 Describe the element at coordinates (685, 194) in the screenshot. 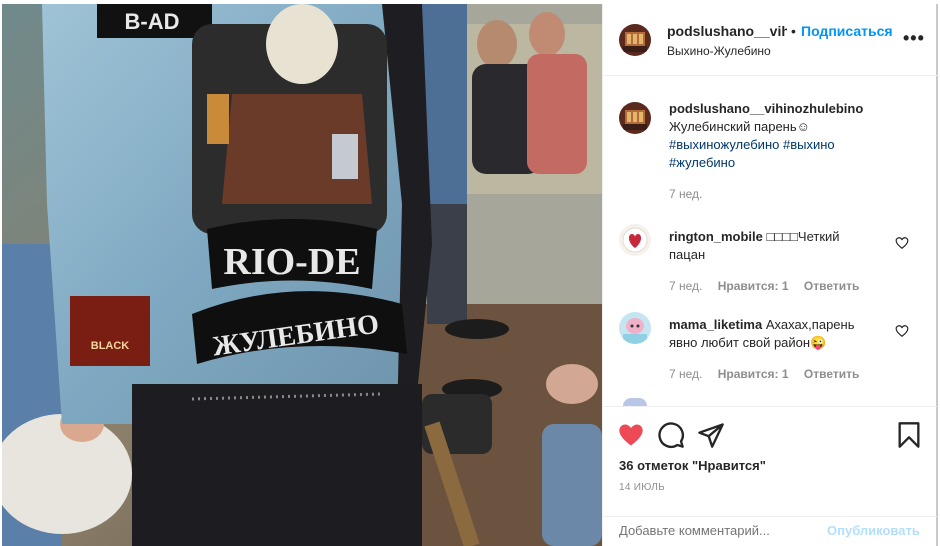

I see `caption-time: 7 нед.` at that location.